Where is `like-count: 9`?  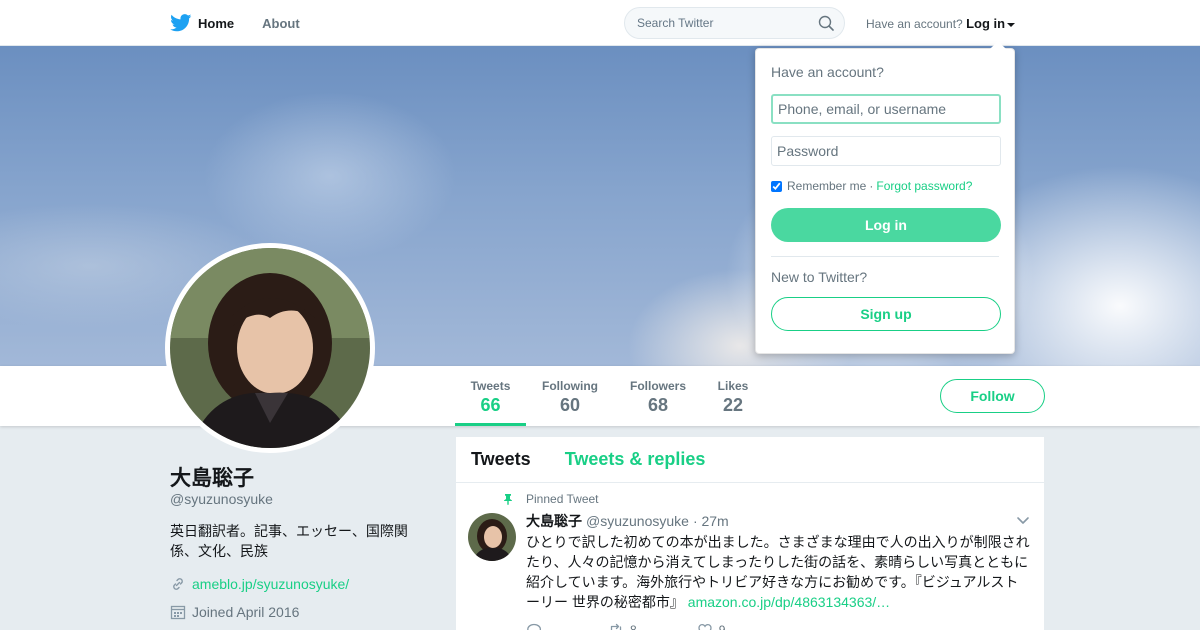 like-count: 9 is located at coordinates (722, 626).